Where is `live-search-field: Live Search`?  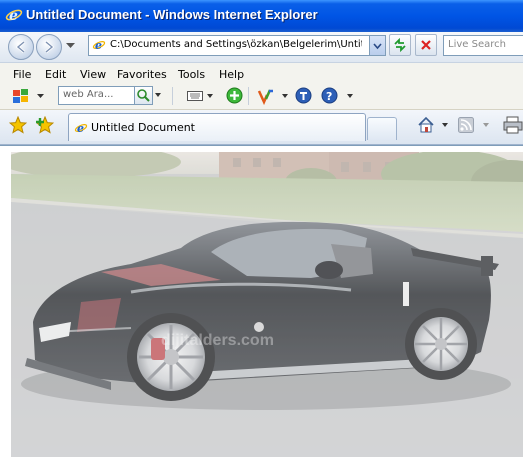
live-search-field: Live Search is located at coordinates (483, 45).